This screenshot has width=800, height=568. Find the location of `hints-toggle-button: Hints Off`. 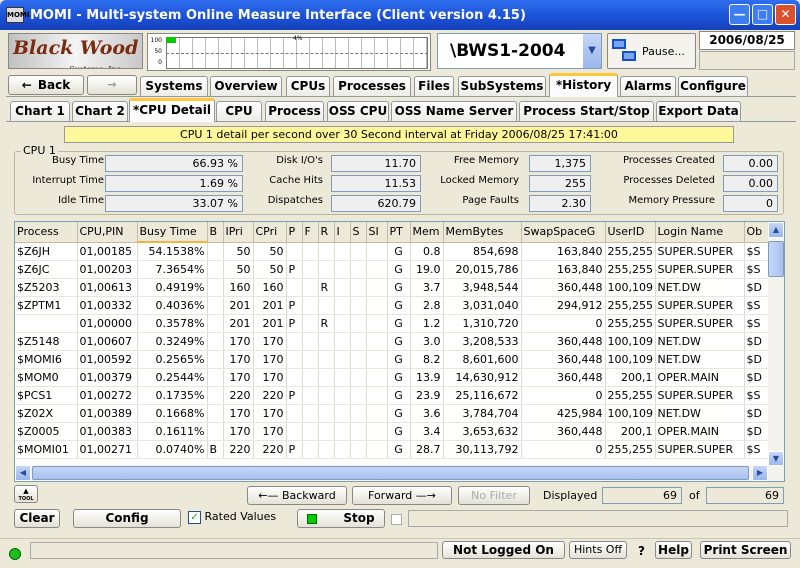

hints-toggle-button: Hints Off is located at coordinates (598, 550).